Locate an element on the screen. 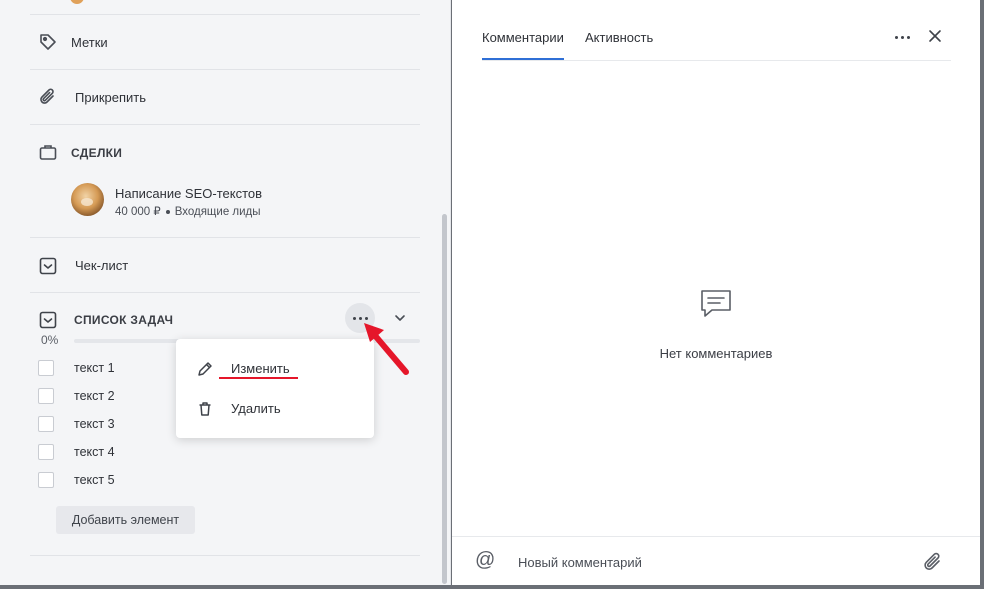 This screenshot has width=984, height=589. item-label: текст 5 is located at coordinates (94, 480).